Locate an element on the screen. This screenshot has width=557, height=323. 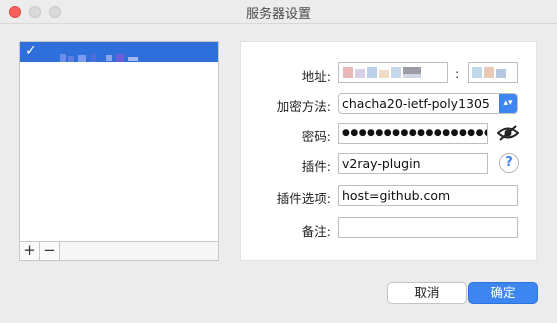
remove-server-button: − is located at coordinates (50, 251).